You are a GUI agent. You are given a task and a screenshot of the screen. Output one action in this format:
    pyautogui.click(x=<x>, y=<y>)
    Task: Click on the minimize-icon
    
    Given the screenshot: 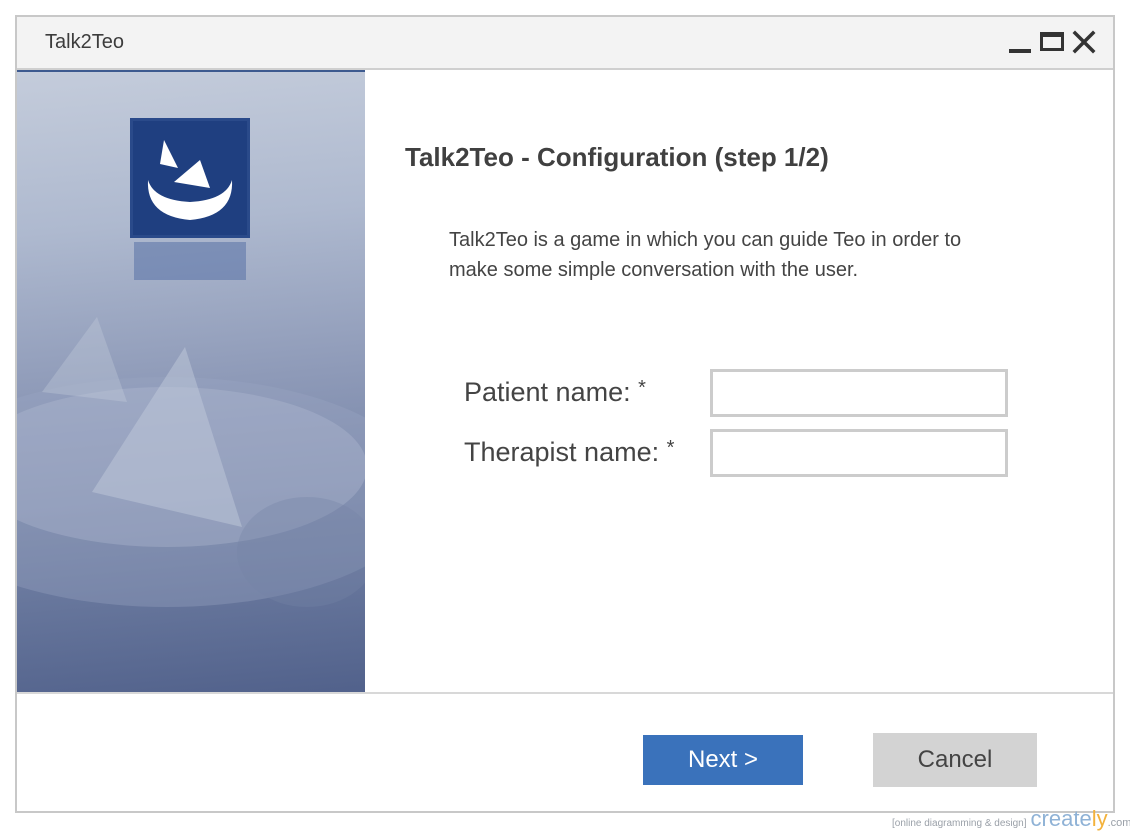 What is the action you would take?
    pyautogui.click(x=1020, y=42)
    